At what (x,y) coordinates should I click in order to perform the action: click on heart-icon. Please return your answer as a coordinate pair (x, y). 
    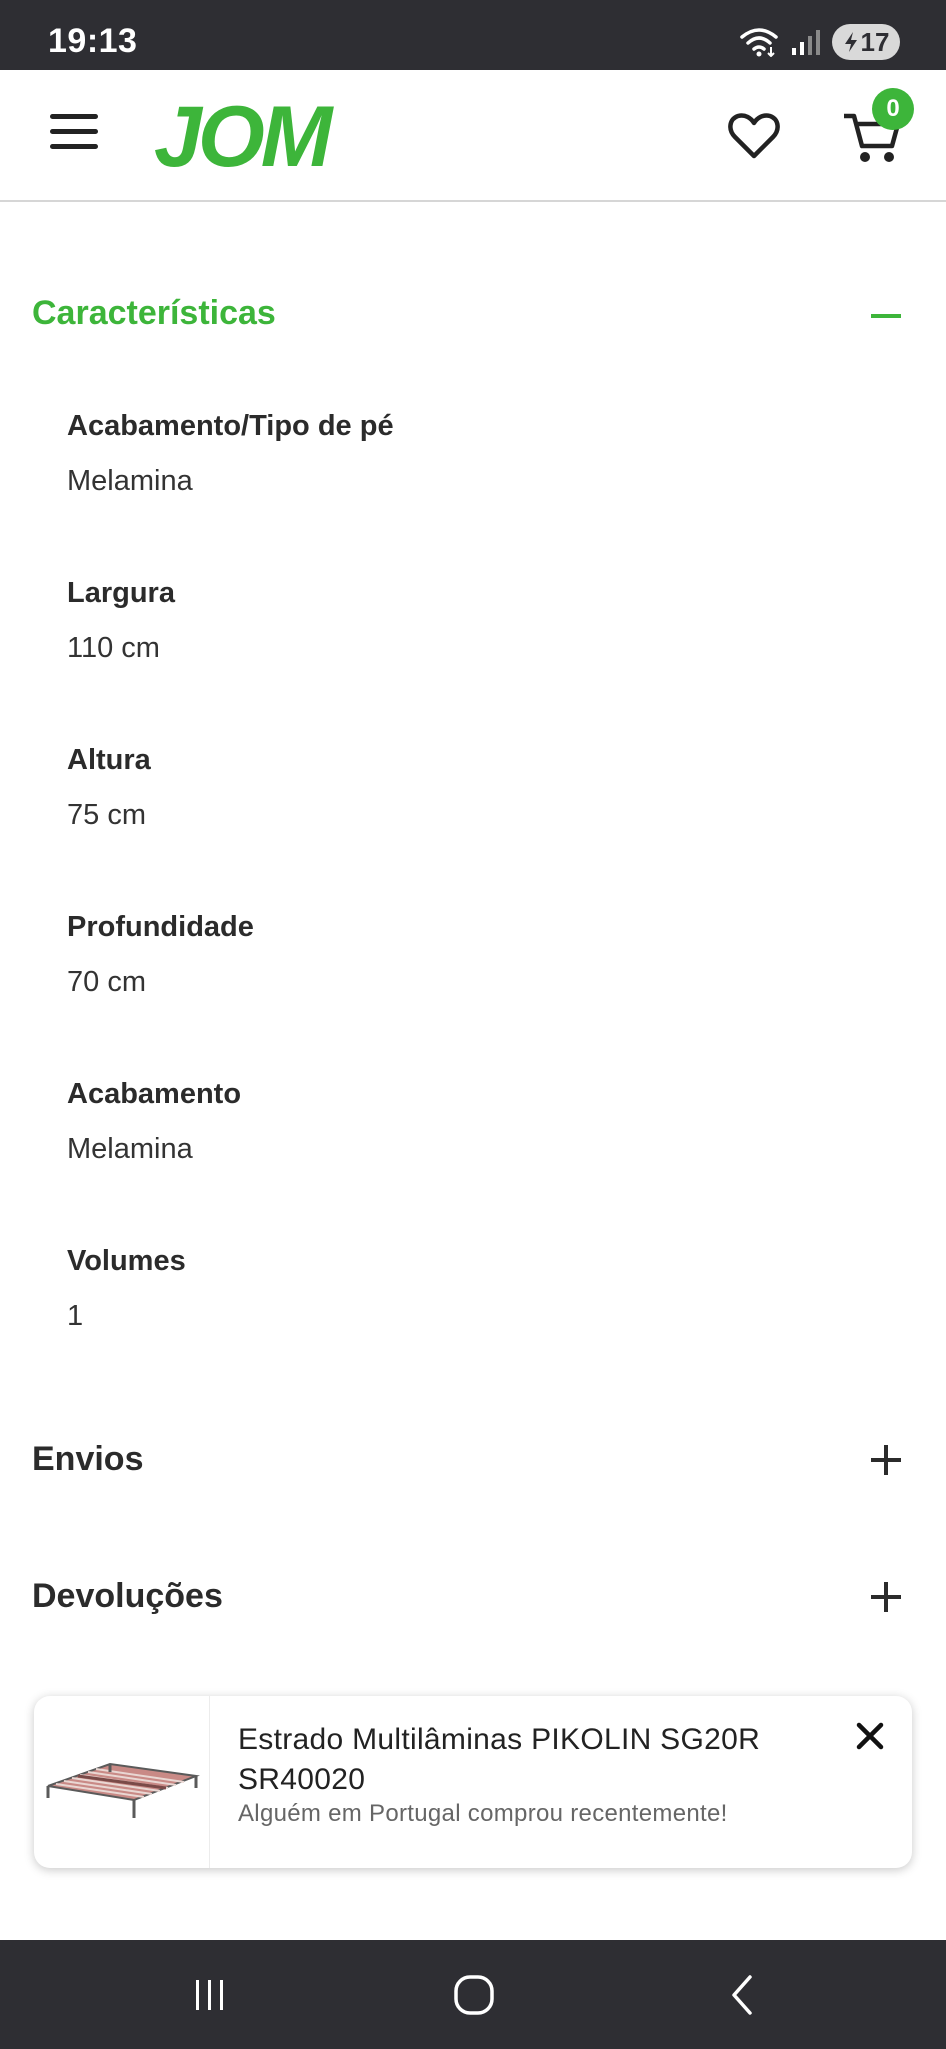
    Looking at the image, I should click on (754, 136).